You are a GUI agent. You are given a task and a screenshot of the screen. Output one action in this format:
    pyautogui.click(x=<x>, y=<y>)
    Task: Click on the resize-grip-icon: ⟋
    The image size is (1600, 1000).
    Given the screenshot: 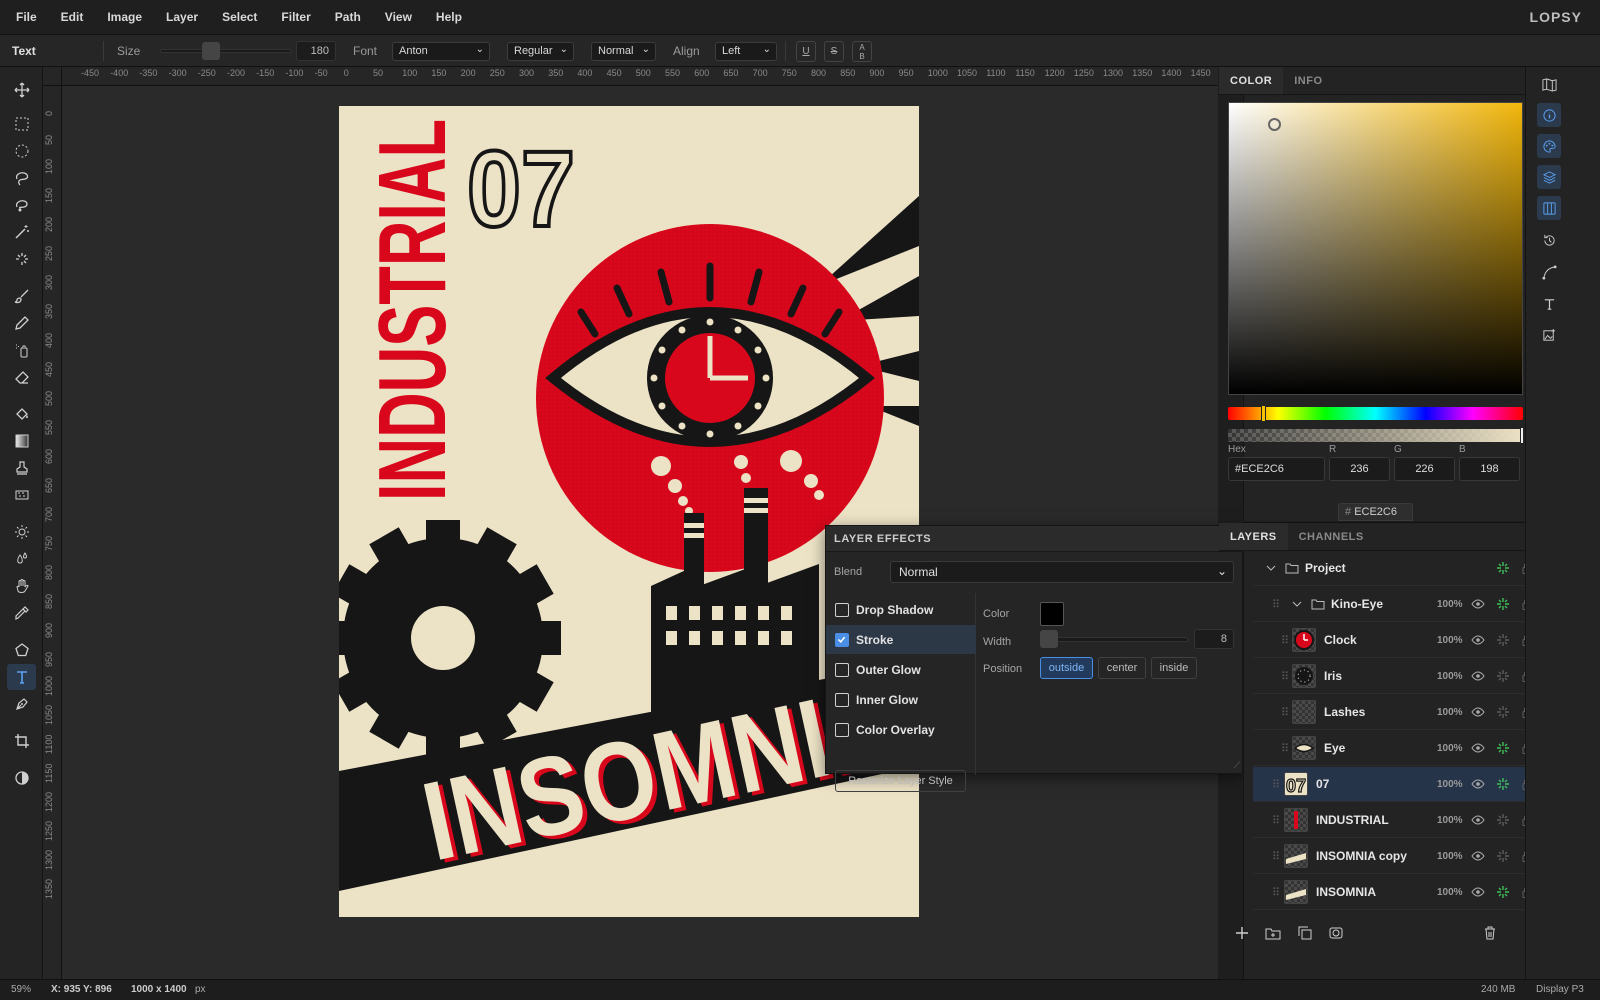 What is the action you would take?
    pyautogui.click(x=1237, y=765)
    